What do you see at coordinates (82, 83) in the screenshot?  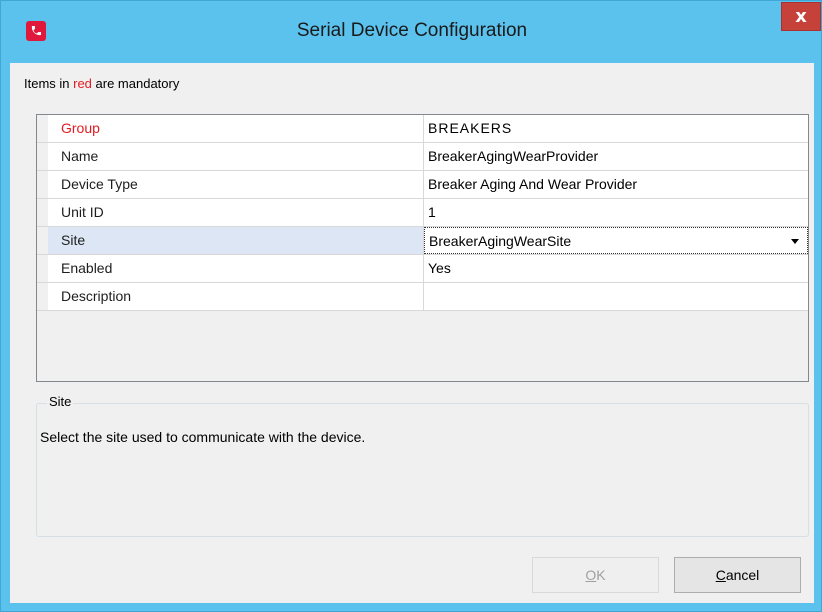 I see `mandatory-notice-highlight: red` at bounding box center [82, 83].